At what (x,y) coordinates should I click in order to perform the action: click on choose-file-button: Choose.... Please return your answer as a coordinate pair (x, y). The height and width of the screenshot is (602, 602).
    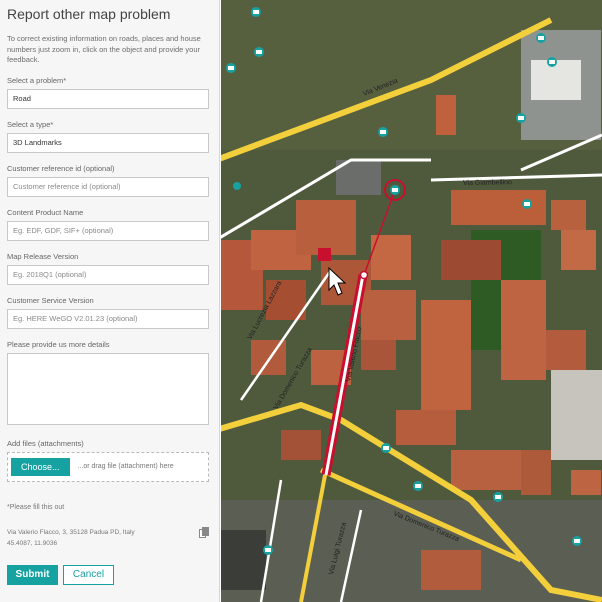
    Looking at the image, I should click on (40, 466).